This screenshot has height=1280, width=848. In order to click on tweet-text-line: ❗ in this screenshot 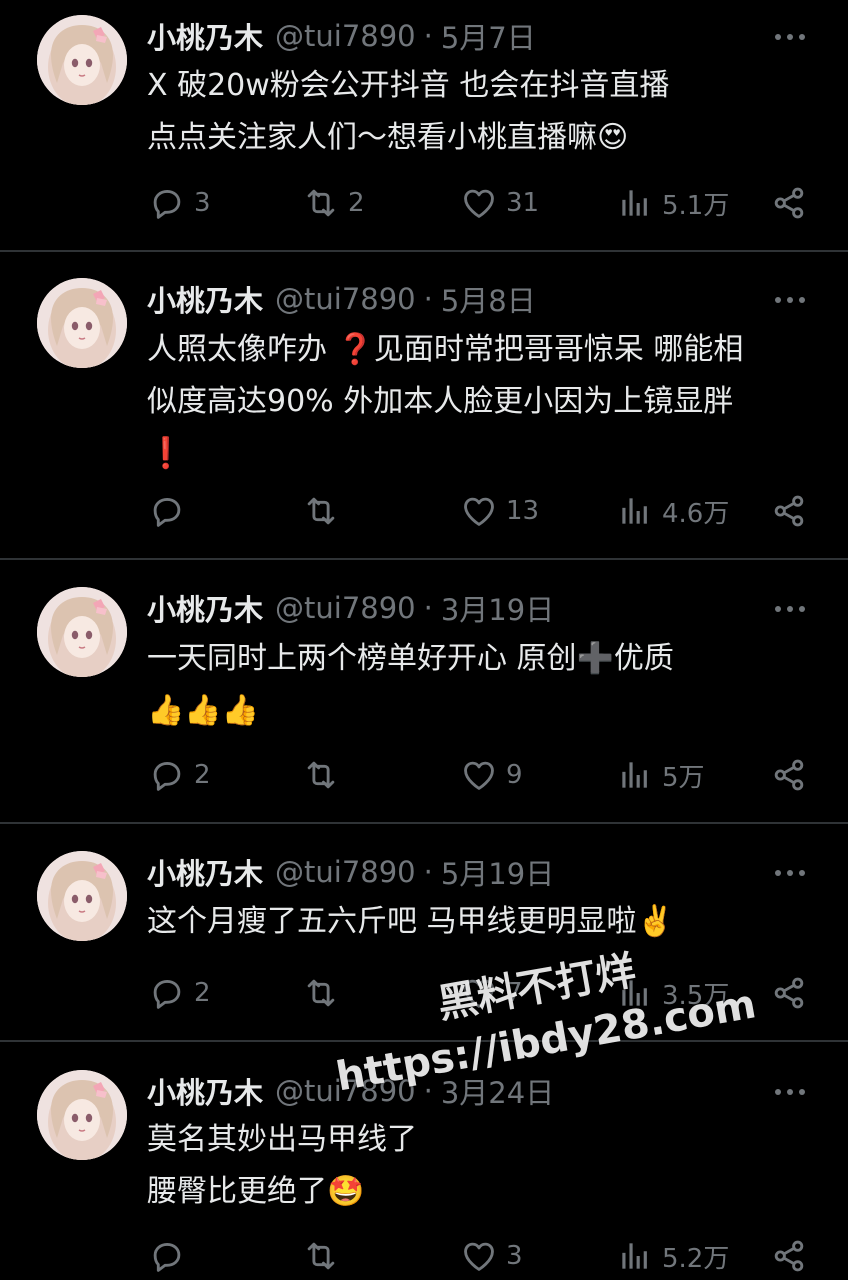, I will do `click(166, 453)`.